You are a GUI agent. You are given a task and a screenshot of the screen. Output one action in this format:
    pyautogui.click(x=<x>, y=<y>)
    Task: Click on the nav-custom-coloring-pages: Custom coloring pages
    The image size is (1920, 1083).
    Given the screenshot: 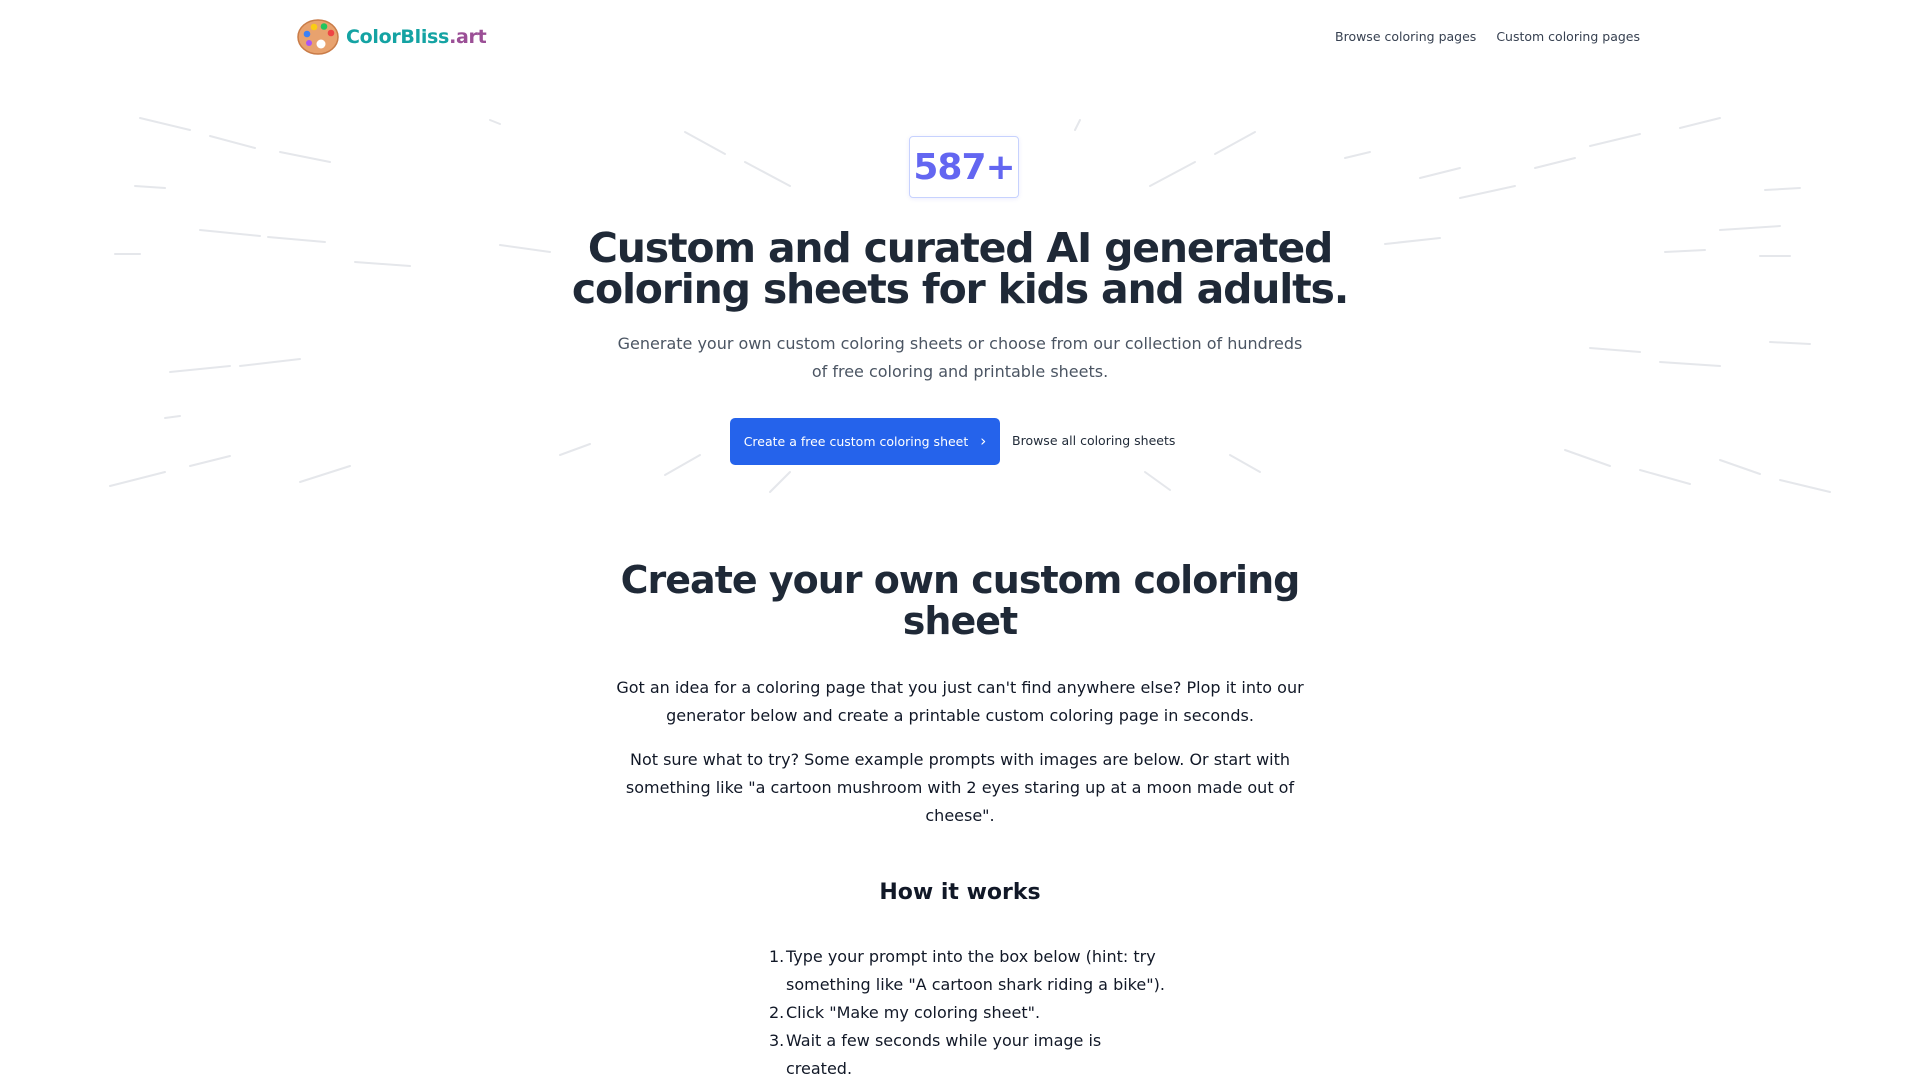 What is the action you would take?
    pyautogui.click(x=1568, y=36)
    